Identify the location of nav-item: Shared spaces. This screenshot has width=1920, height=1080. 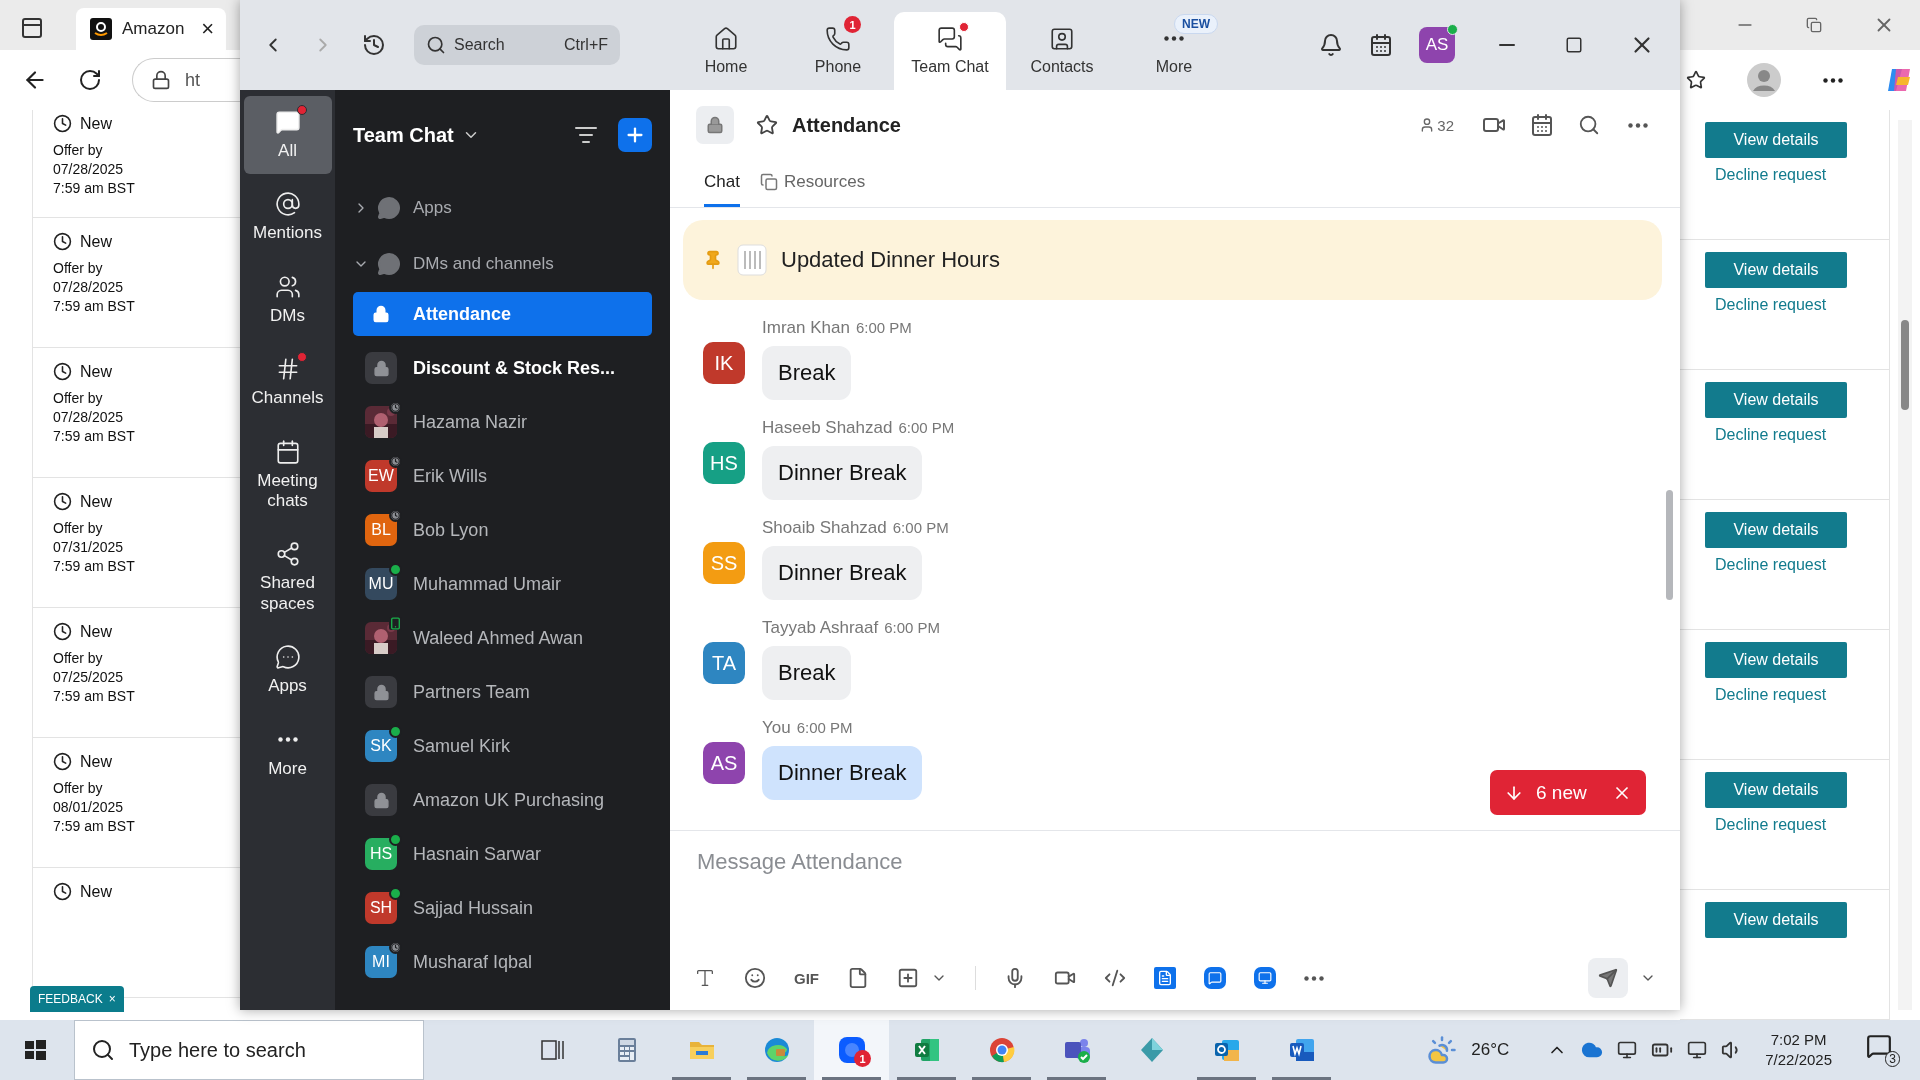
(287, 578).